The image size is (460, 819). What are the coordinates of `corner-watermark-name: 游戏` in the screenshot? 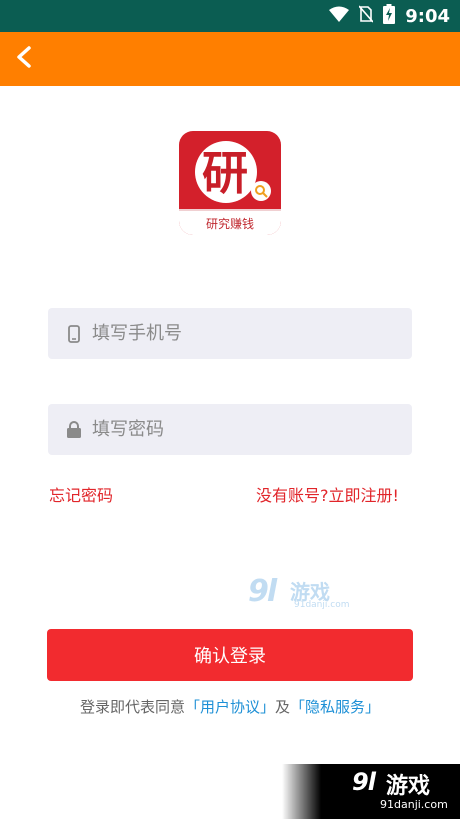 It's located at (408, 786).